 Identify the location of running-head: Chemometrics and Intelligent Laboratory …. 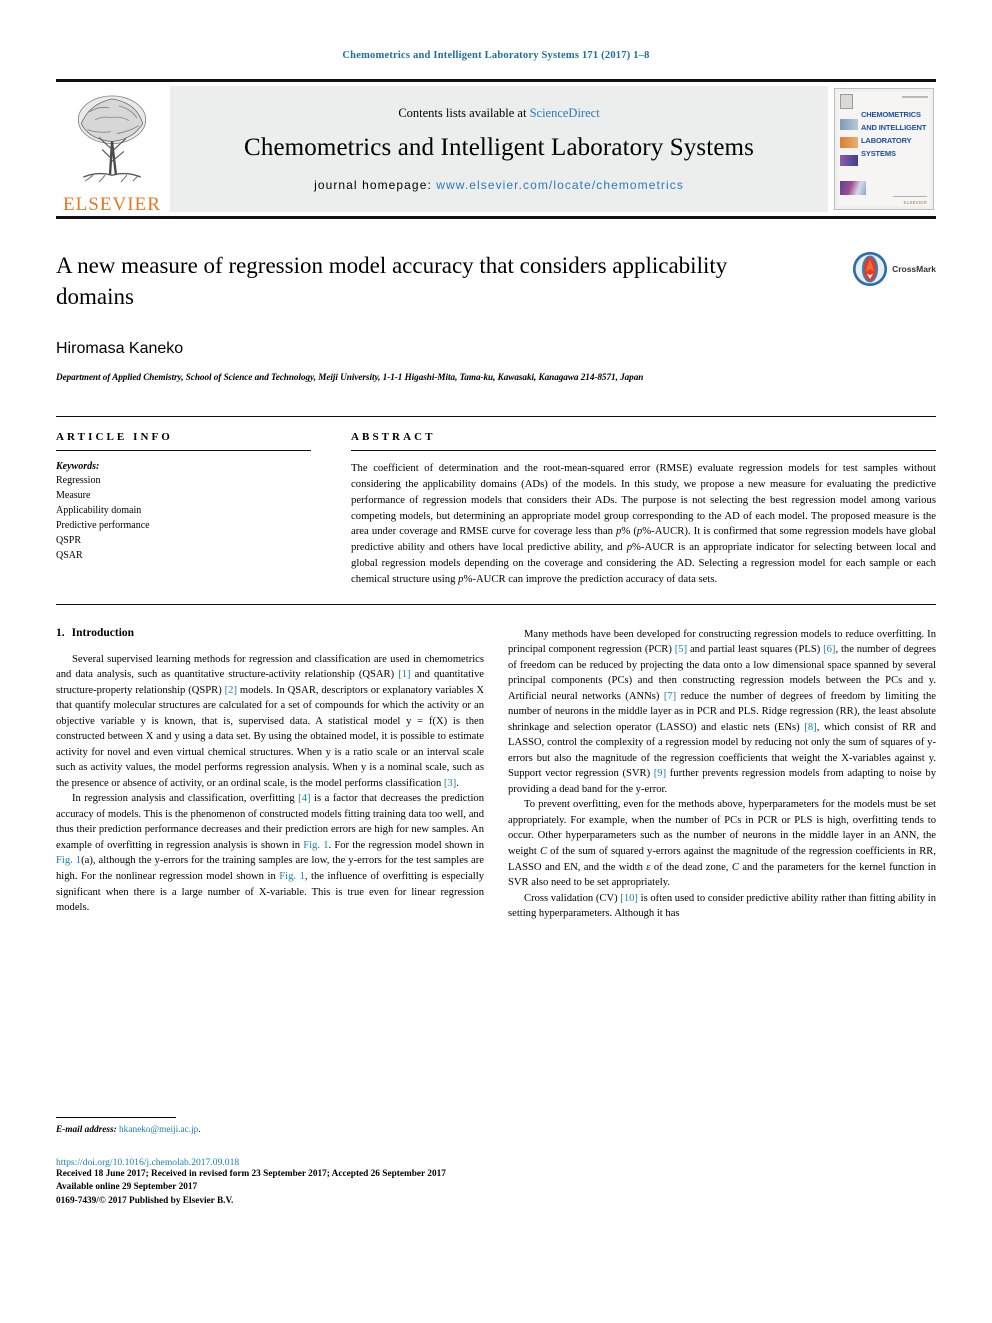
(496, 55).